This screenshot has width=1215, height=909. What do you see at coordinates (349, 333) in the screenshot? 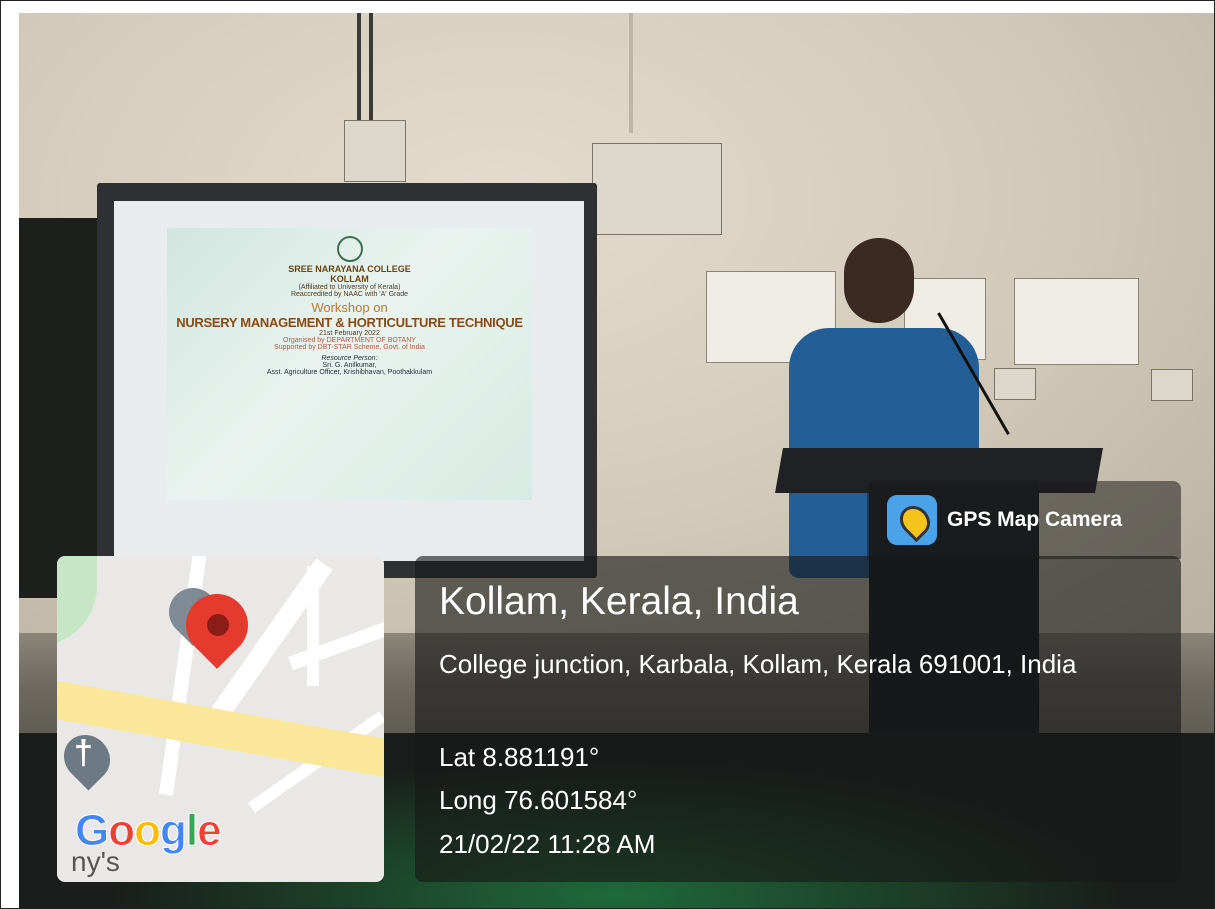
I see `slide-date: 21st February 2022` at bounding box center [349, 333].